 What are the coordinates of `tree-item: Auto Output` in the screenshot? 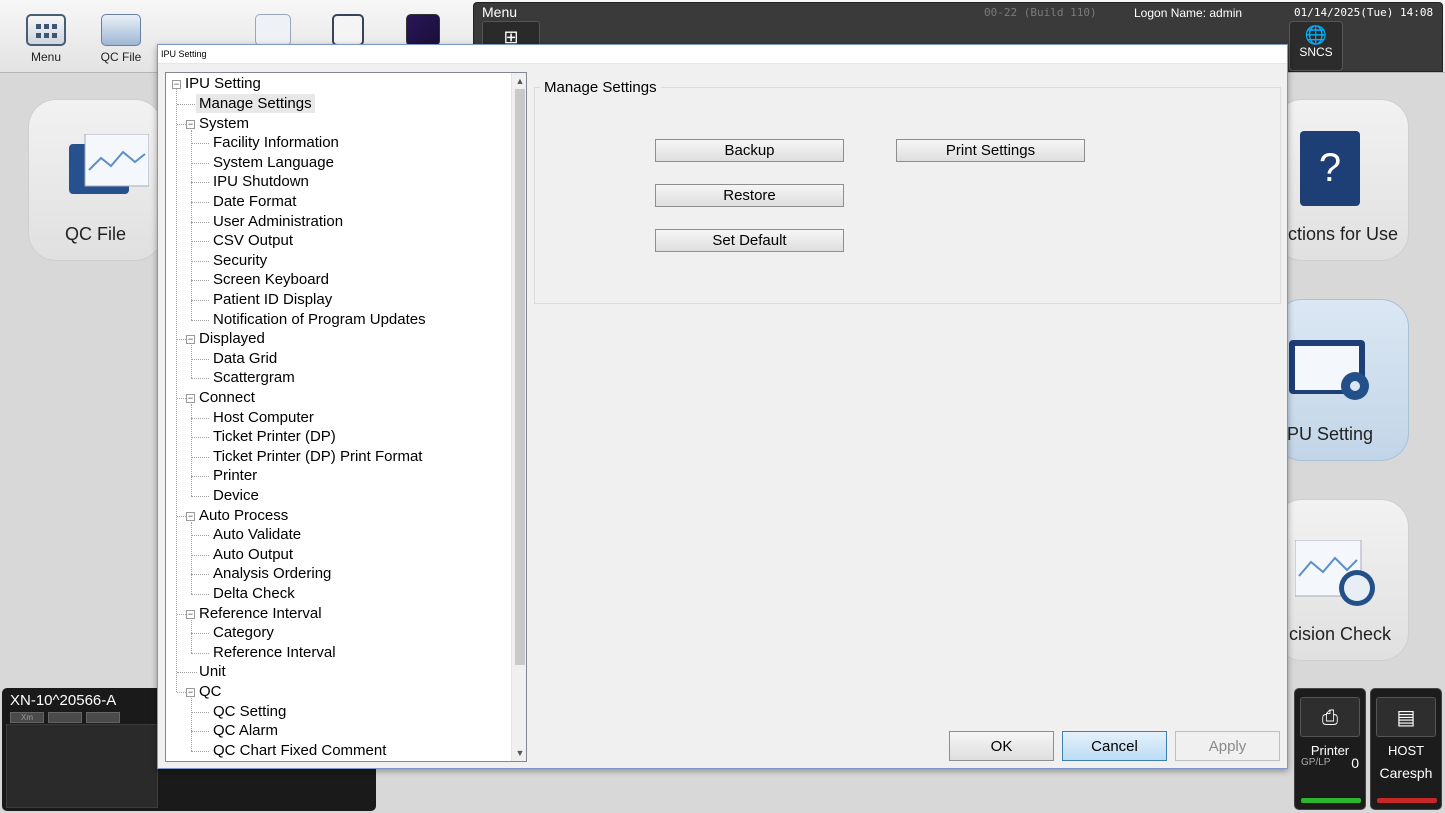 It's located at (253, 554).